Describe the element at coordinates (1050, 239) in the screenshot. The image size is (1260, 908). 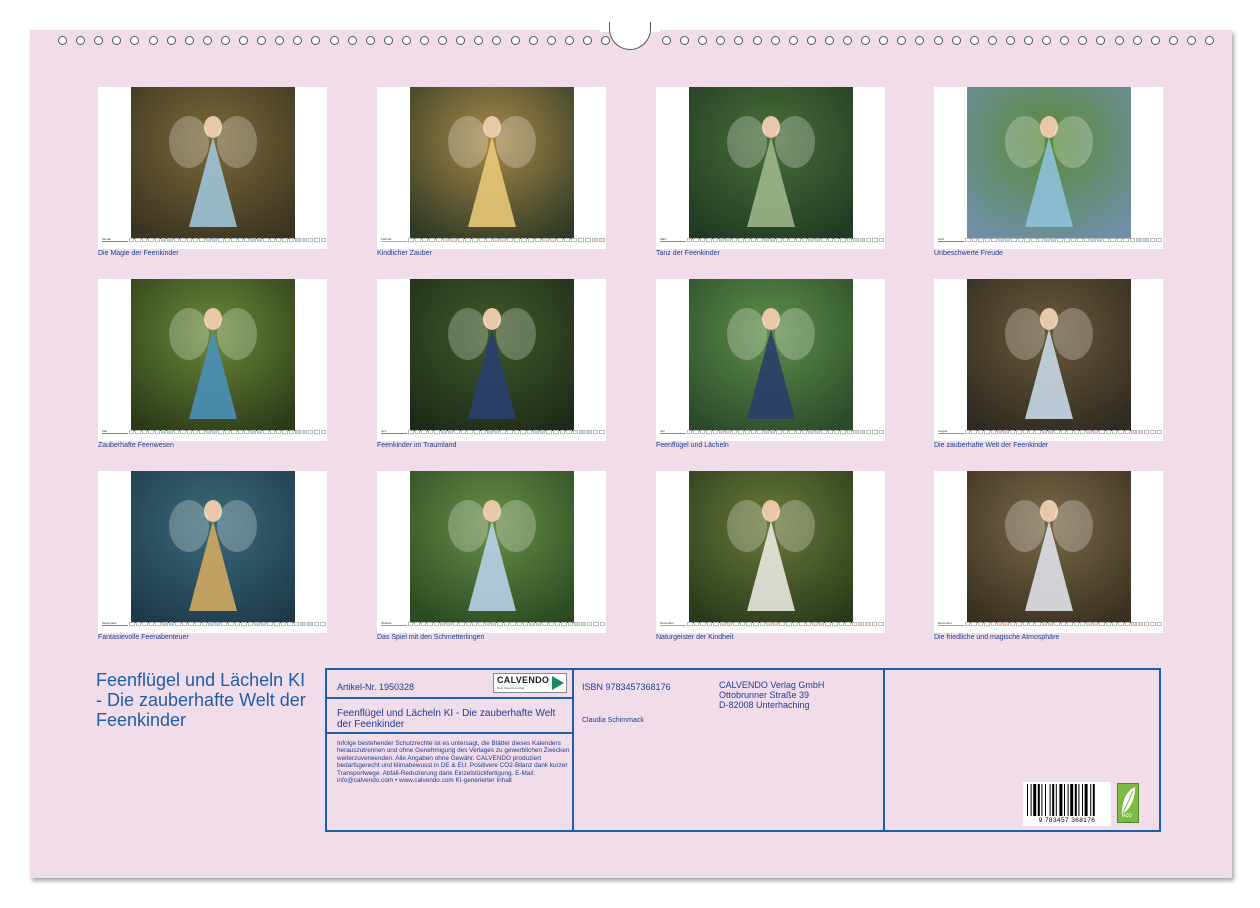
I see `day-strip: April` at that location.